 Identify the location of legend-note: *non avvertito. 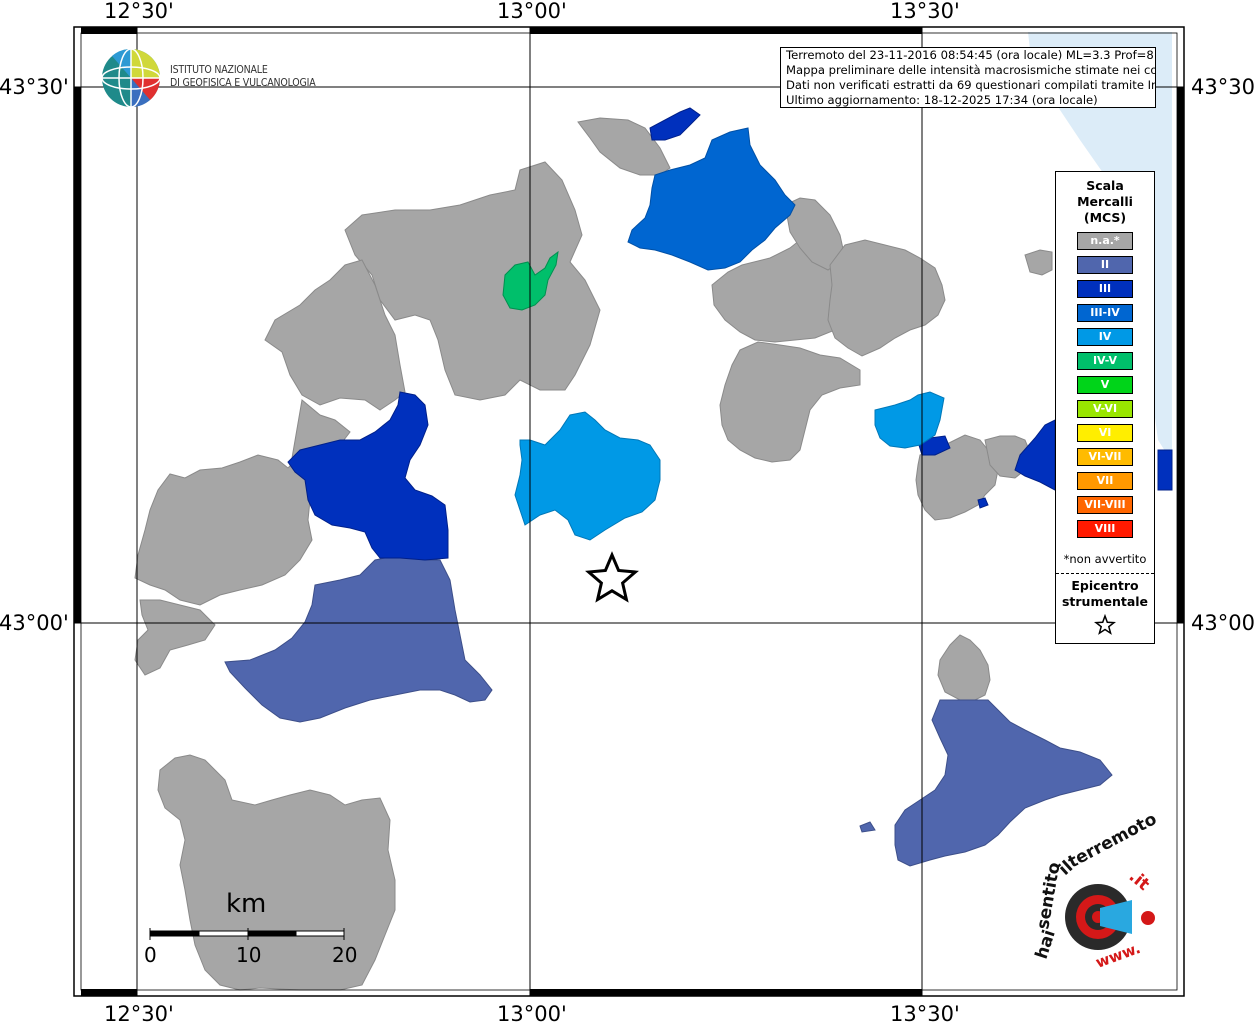
(1105, 559).